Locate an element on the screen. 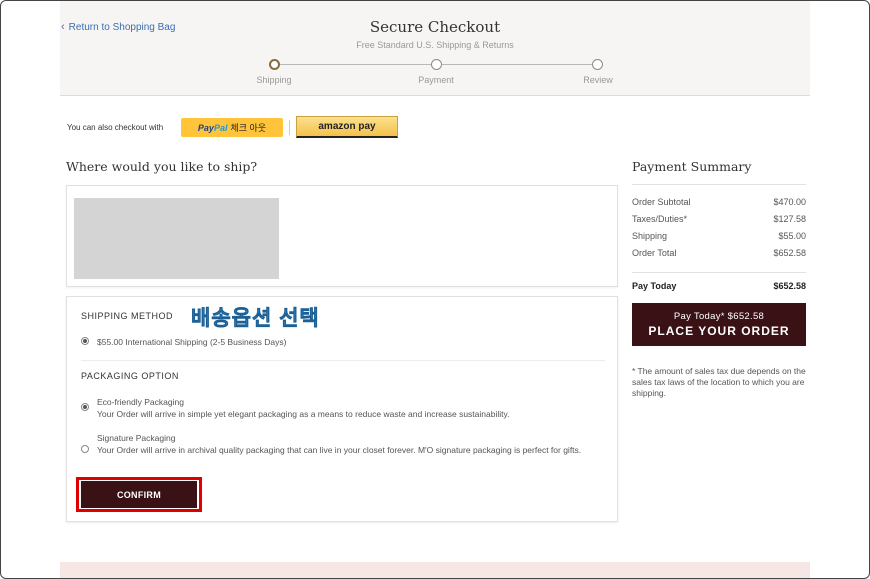 The image size is (870, 579). paypal-logo-pay: Pay is located at coordinates (205, 127).